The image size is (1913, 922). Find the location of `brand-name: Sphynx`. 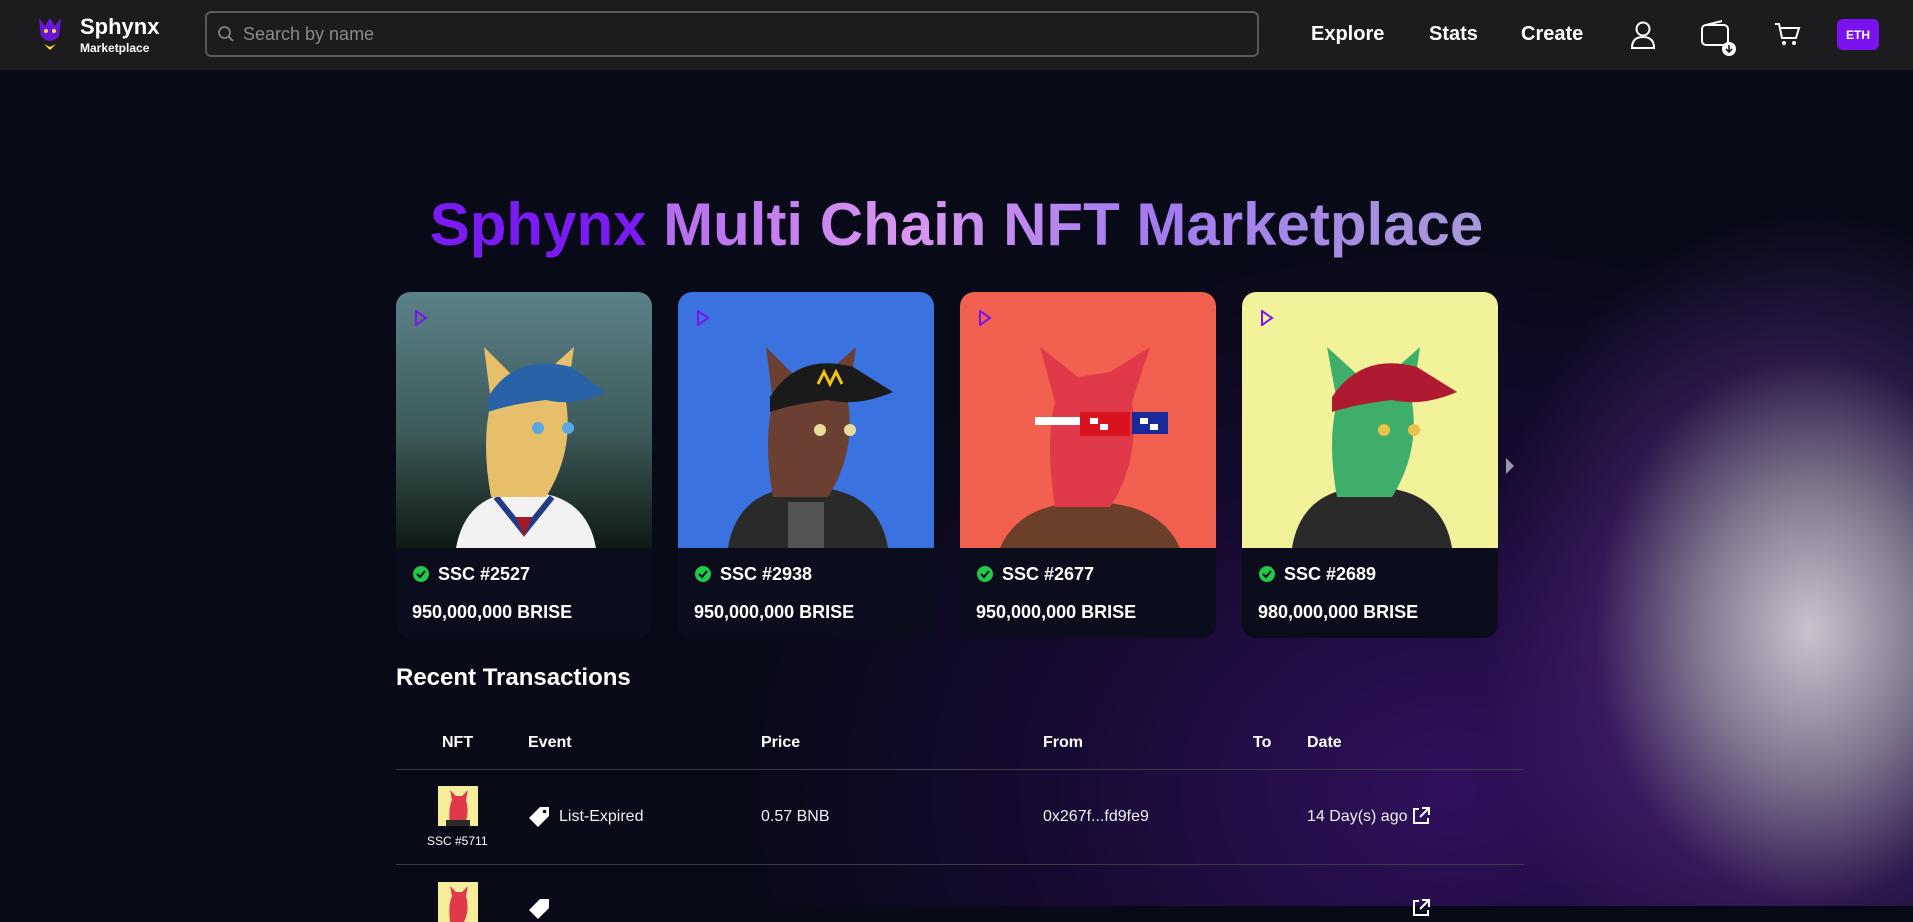

brand-name: Sphynx is located at coordinates (119, 27).